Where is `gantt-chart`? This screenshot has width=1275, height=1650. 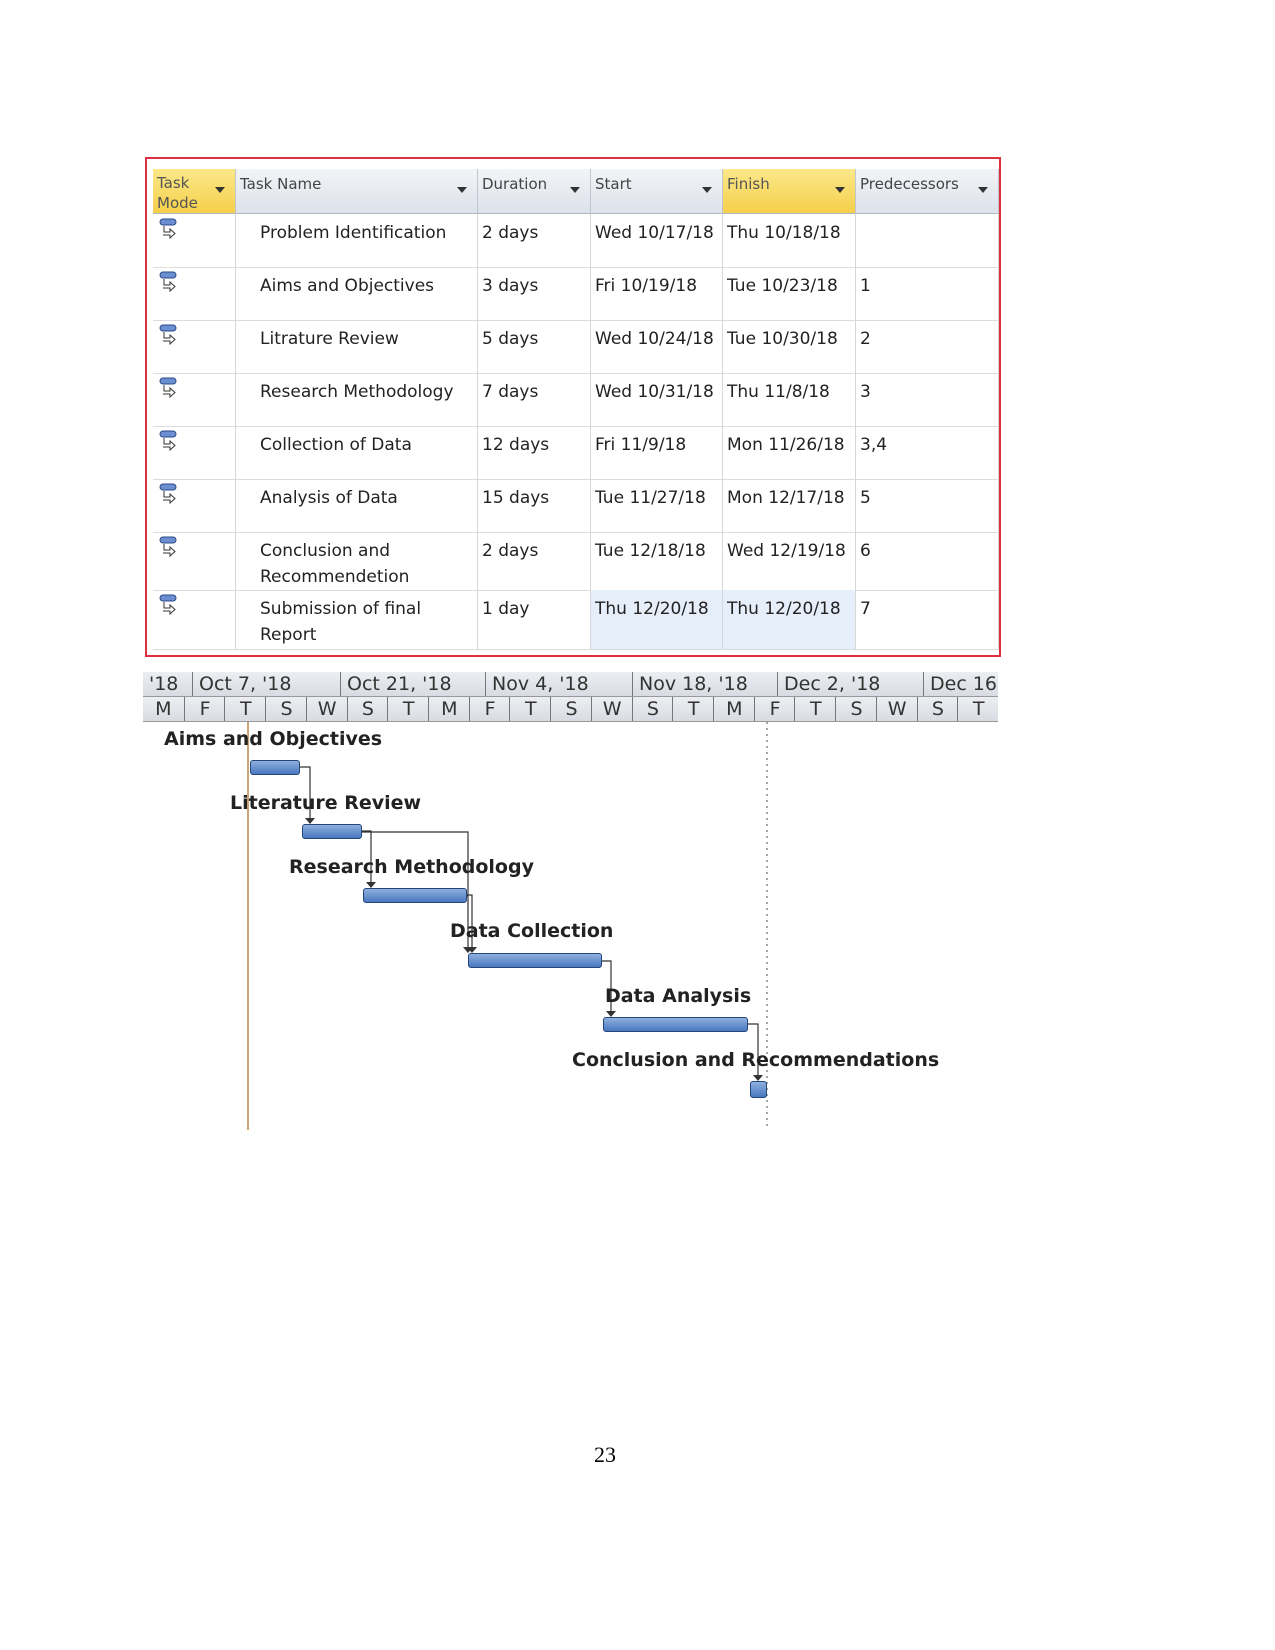
gantt-chart is located at coordinates (507, 926).